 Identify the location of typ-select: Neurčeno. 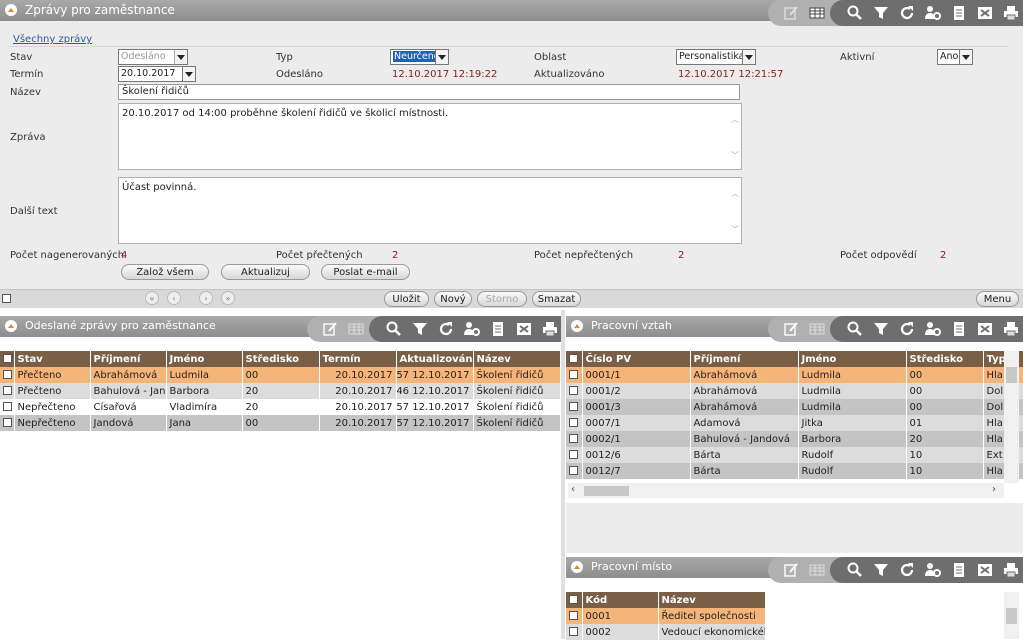
(419, 57).